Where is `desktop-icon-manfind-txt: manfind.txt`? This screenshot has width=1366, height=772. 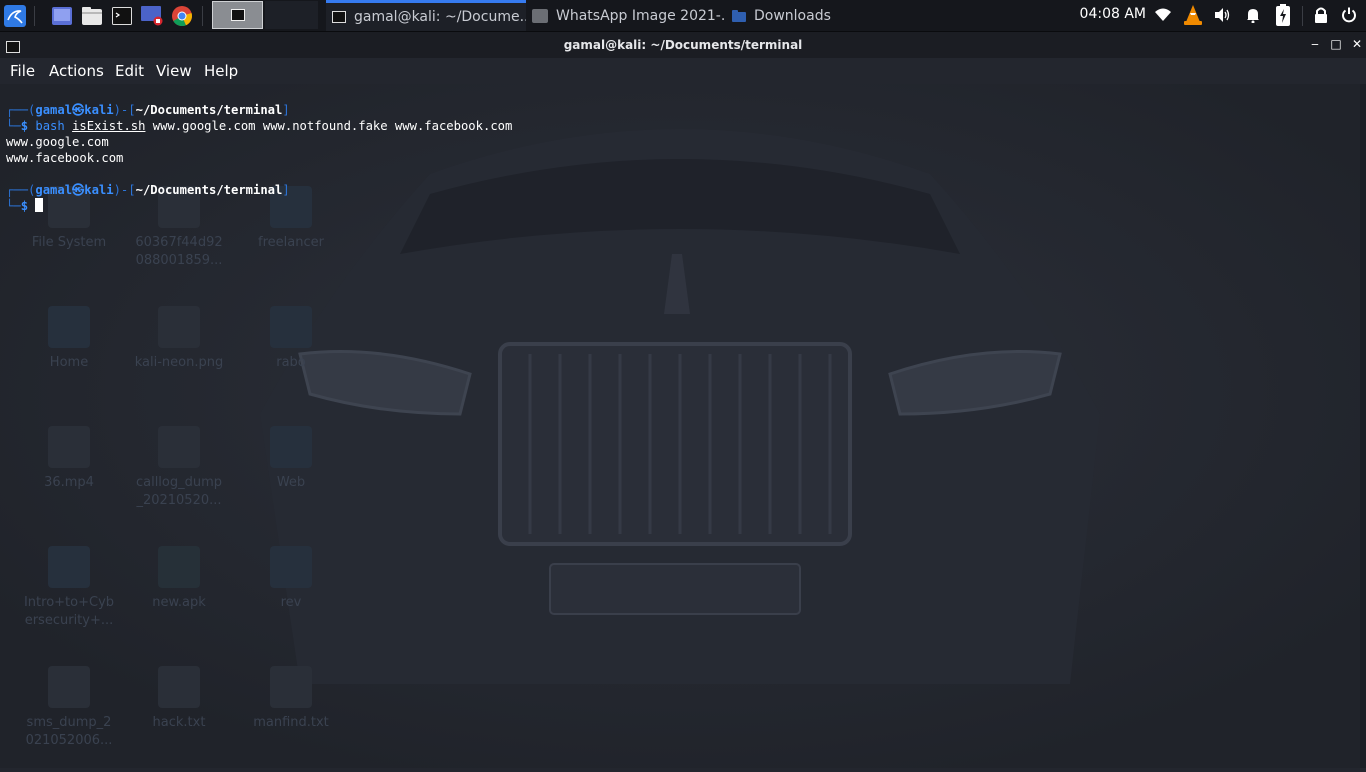 desktop-icon-manfind-txt: manfind.txt is located at coordinates (291, 699).